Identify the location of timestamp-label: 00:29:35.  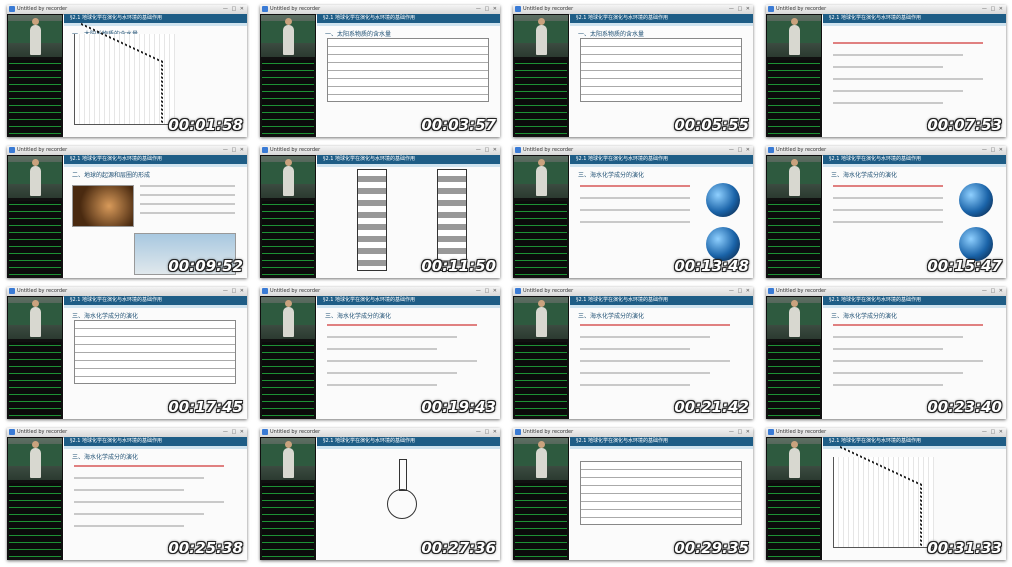
(711, 548).